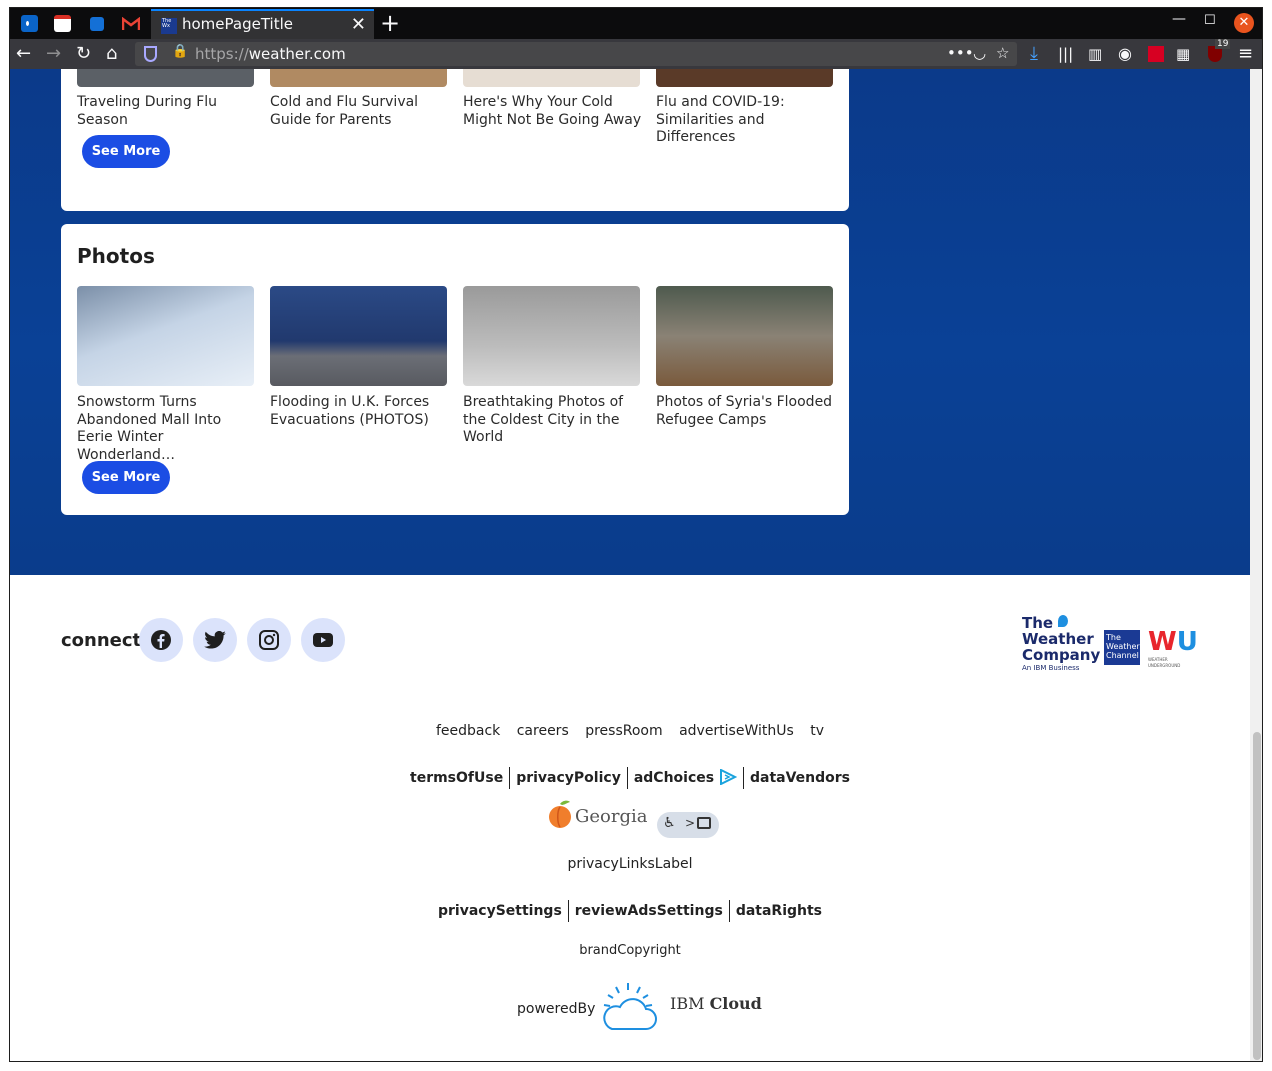  I want to click on menu-icon: ≡, so click(1245, 54).